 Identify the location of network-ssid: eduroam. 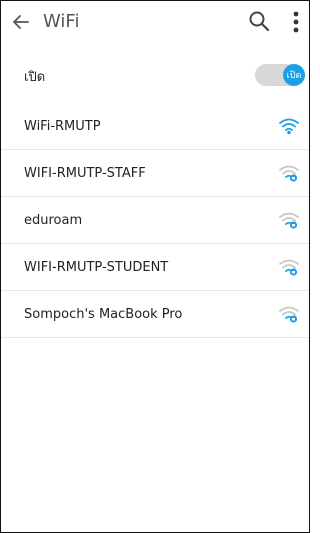
(53, 220).